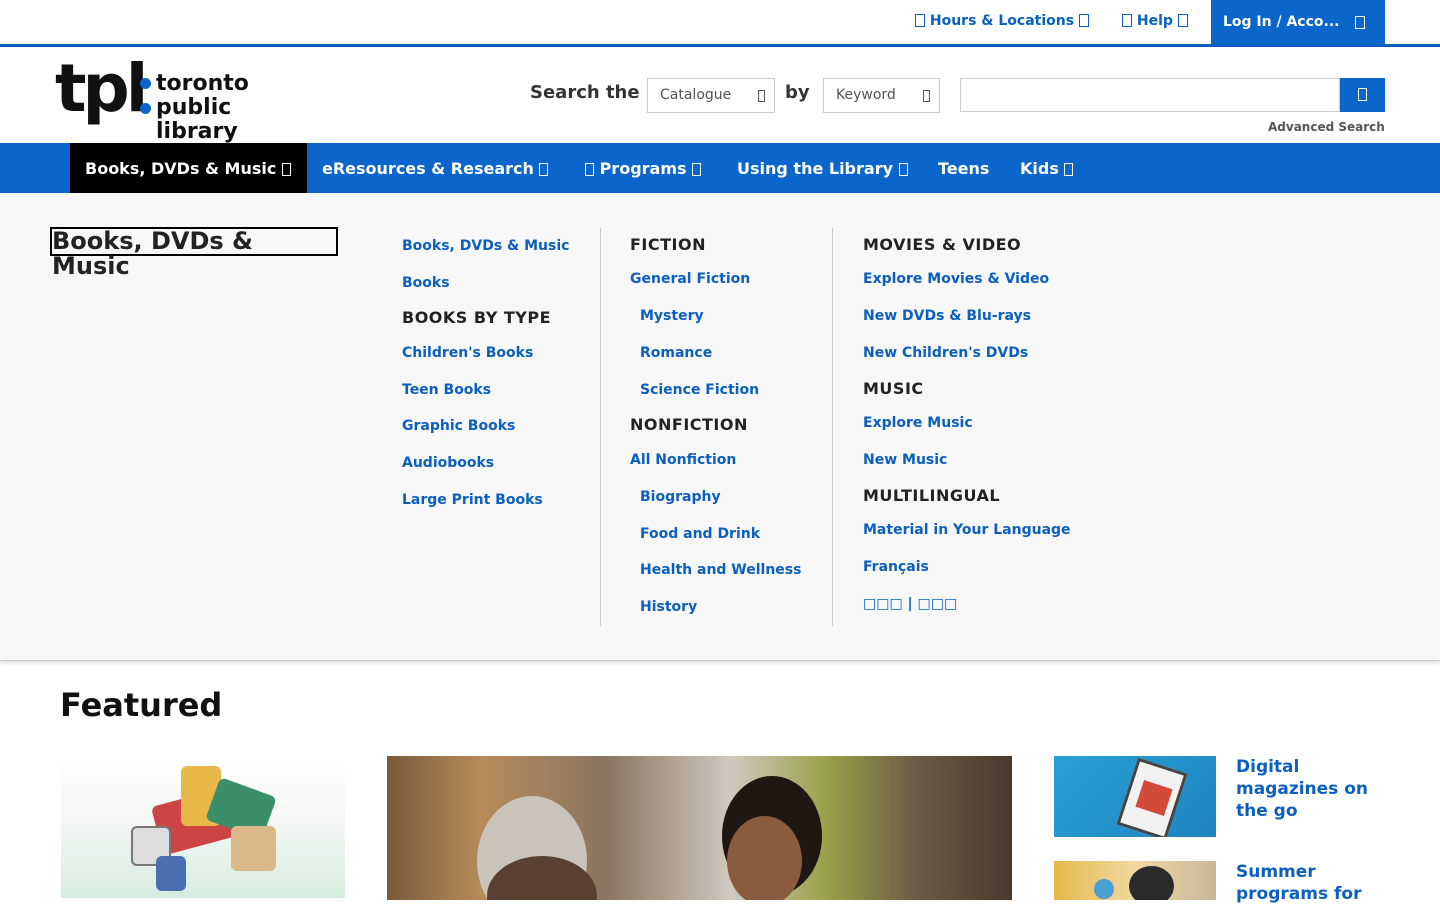 Image resolution: width=1440 pixels, height=905 pixels. I want to click on nav-kids: Kids, so click(1039, 168).